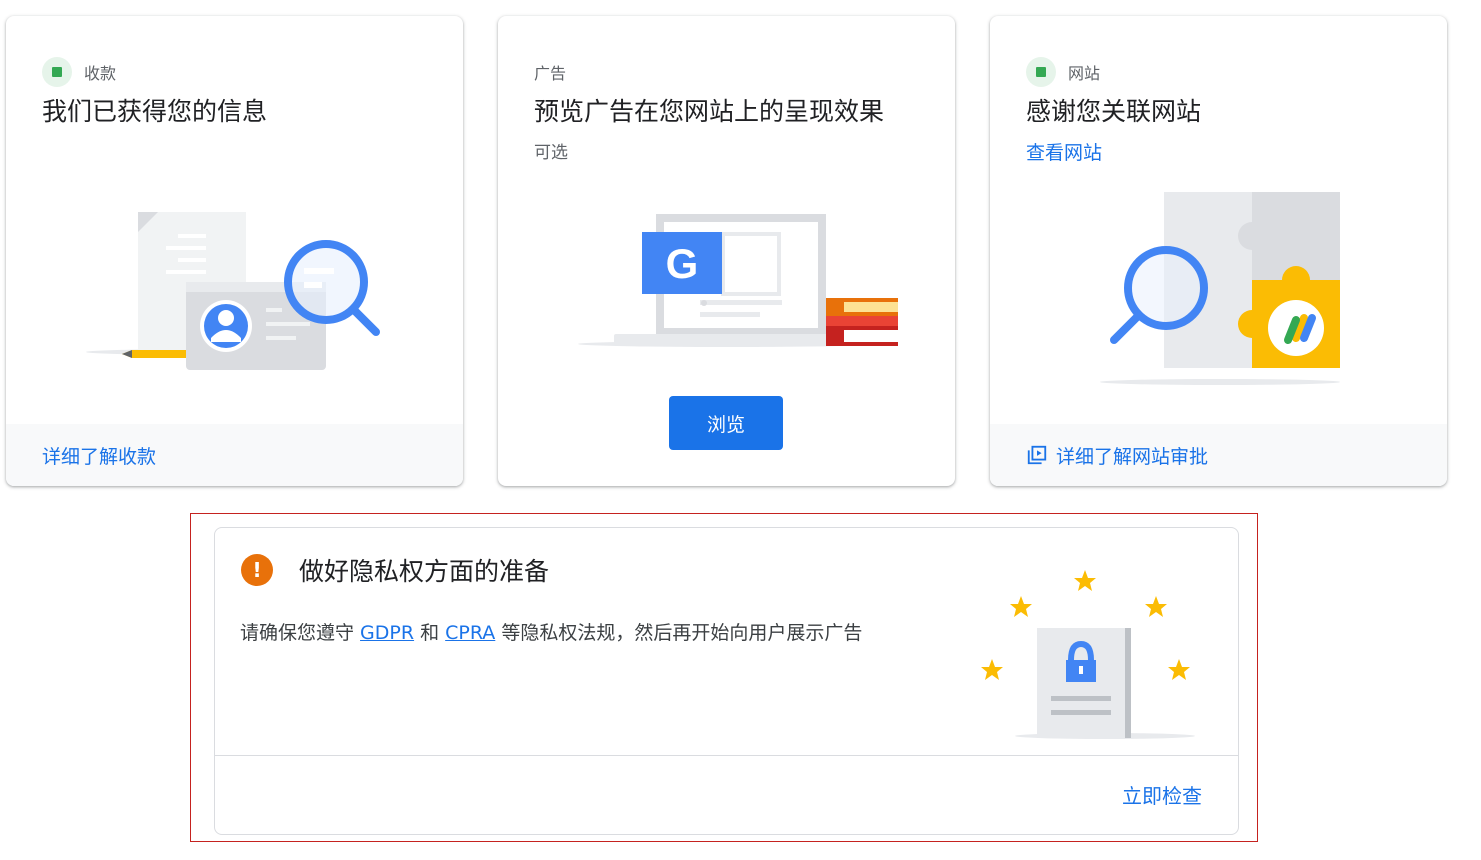 Image resolution: width=1481 pixels, height=860 pixels. I want to click on ads-card-header: 广告 预览广告在您网站上的呈现效果 可选, so click(734, 110).